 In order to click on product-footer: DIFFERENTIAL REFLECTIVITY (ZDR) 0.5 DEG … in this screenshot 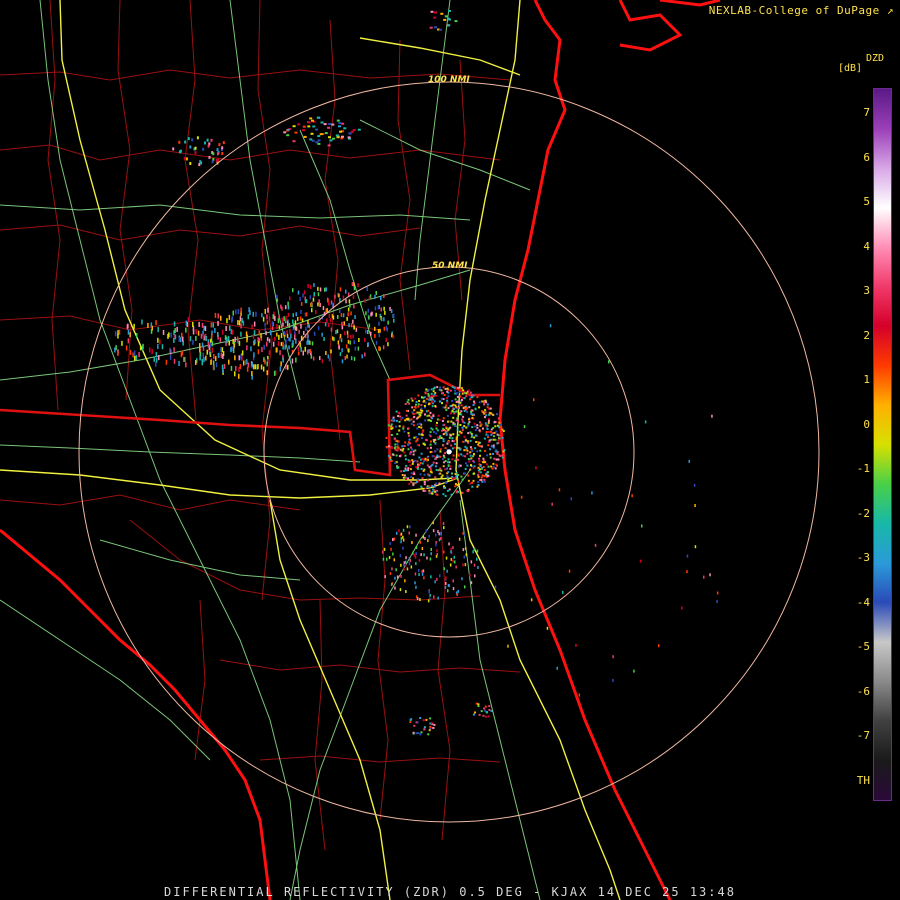, I will do `click(450, 892)`.